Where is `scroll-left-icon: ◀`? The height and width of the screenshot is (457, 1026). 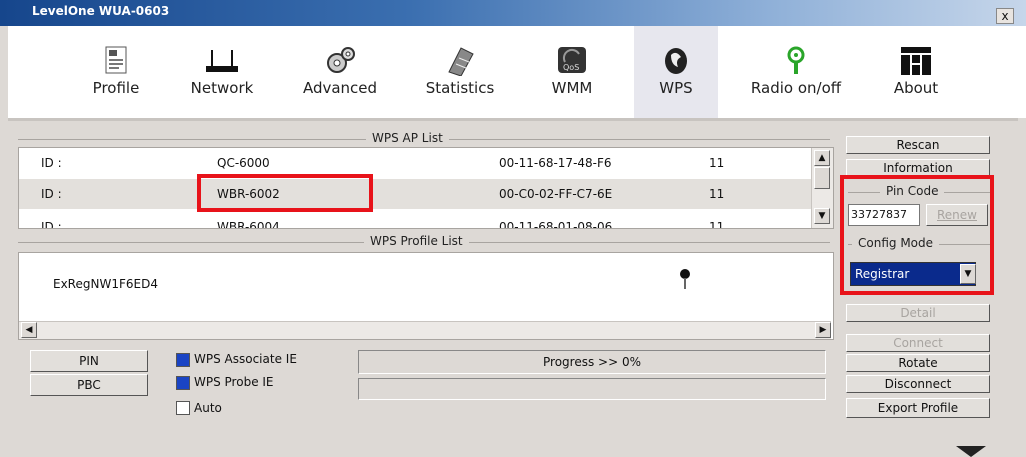
scroll-left-icon: ◀ is located at coordinates (29, 330).